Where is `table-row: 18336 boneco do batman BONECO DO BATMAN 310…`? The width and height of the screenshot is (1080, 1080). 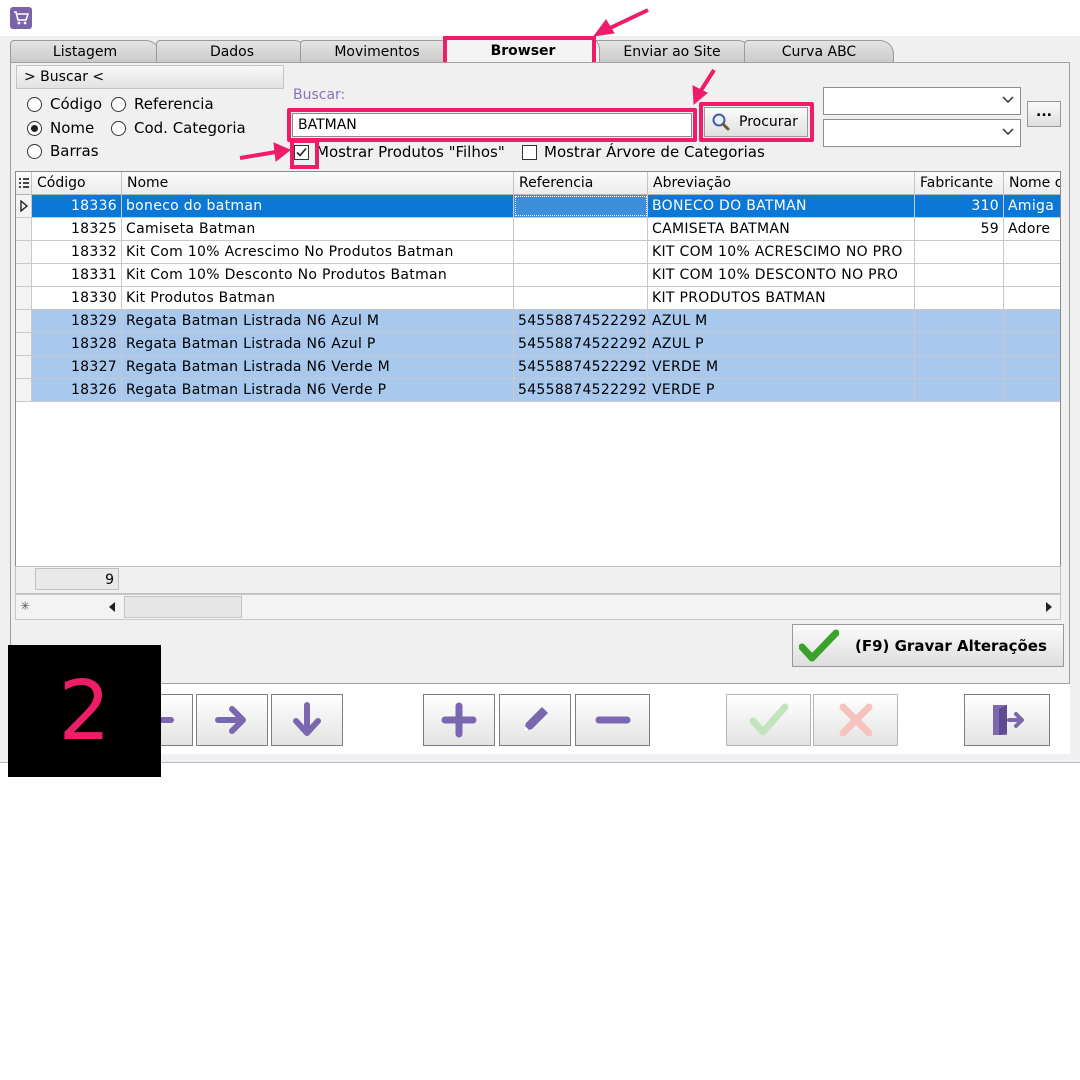 table-row: 18336 boneco do batman BONECO DO BATMAN 310… is located at coordinates (538, 206).